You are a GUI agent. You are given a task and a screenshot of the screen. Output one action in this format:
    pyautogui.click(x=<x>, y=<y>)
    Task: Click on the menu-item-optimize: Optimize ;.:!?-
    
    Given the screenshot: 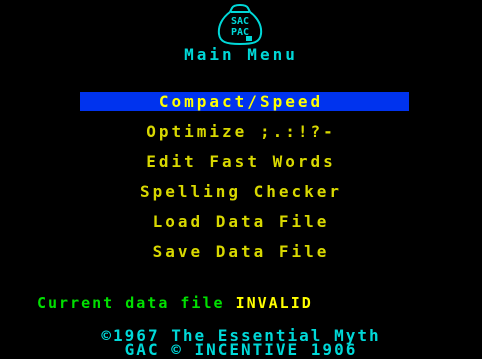 What is the action you would take?
    pyautogui.click(x=241, y=136)
    